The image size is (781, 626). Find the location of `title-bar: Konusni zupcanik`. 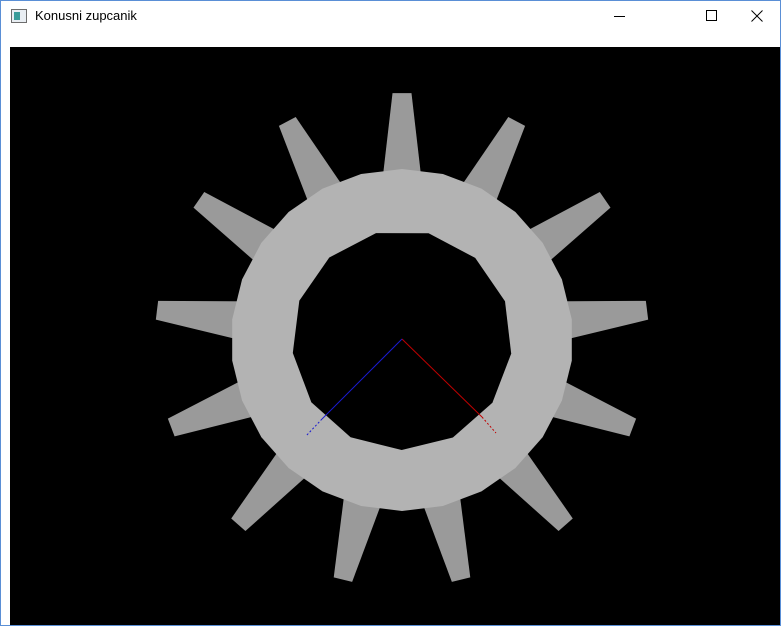

title-bar: Konusni zupcanik is located at coordinates (390, 16).